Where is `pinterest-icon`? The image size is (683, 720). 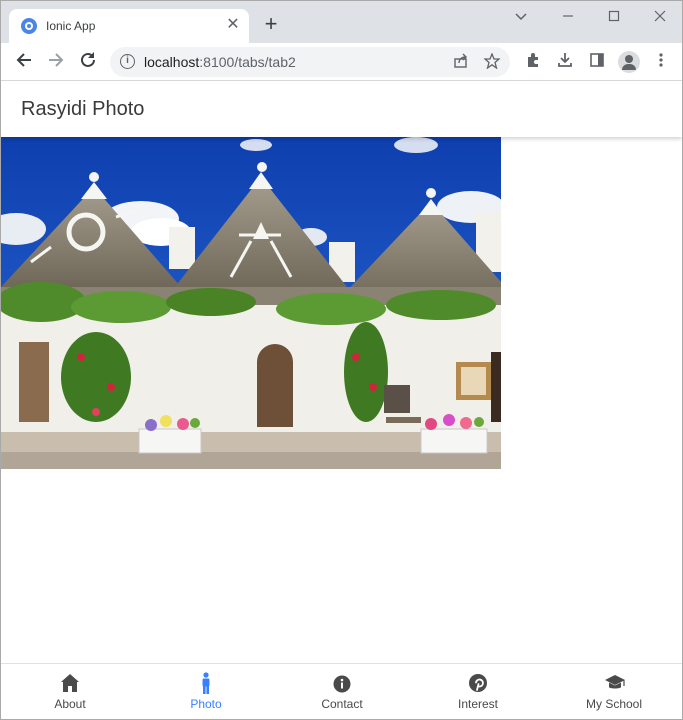
pinterest-icon is located at coordinates (478, 683).